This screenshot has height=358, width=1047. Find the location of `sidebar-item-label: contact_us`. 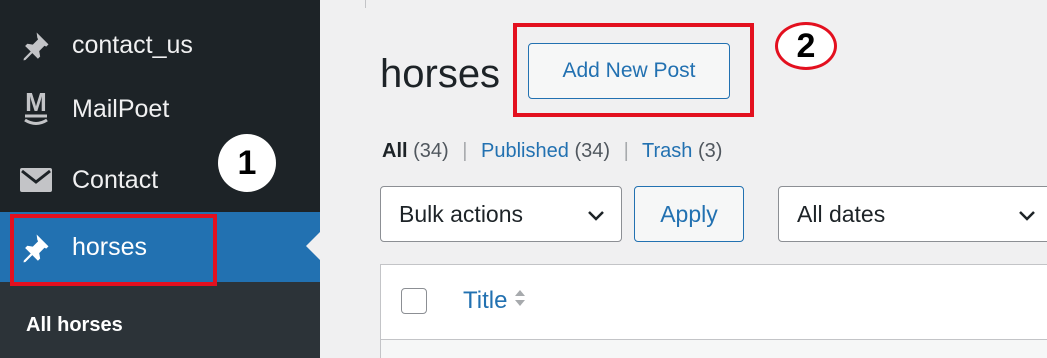

sidebar-item-label: contact_us is located at coordinates (132, 44).